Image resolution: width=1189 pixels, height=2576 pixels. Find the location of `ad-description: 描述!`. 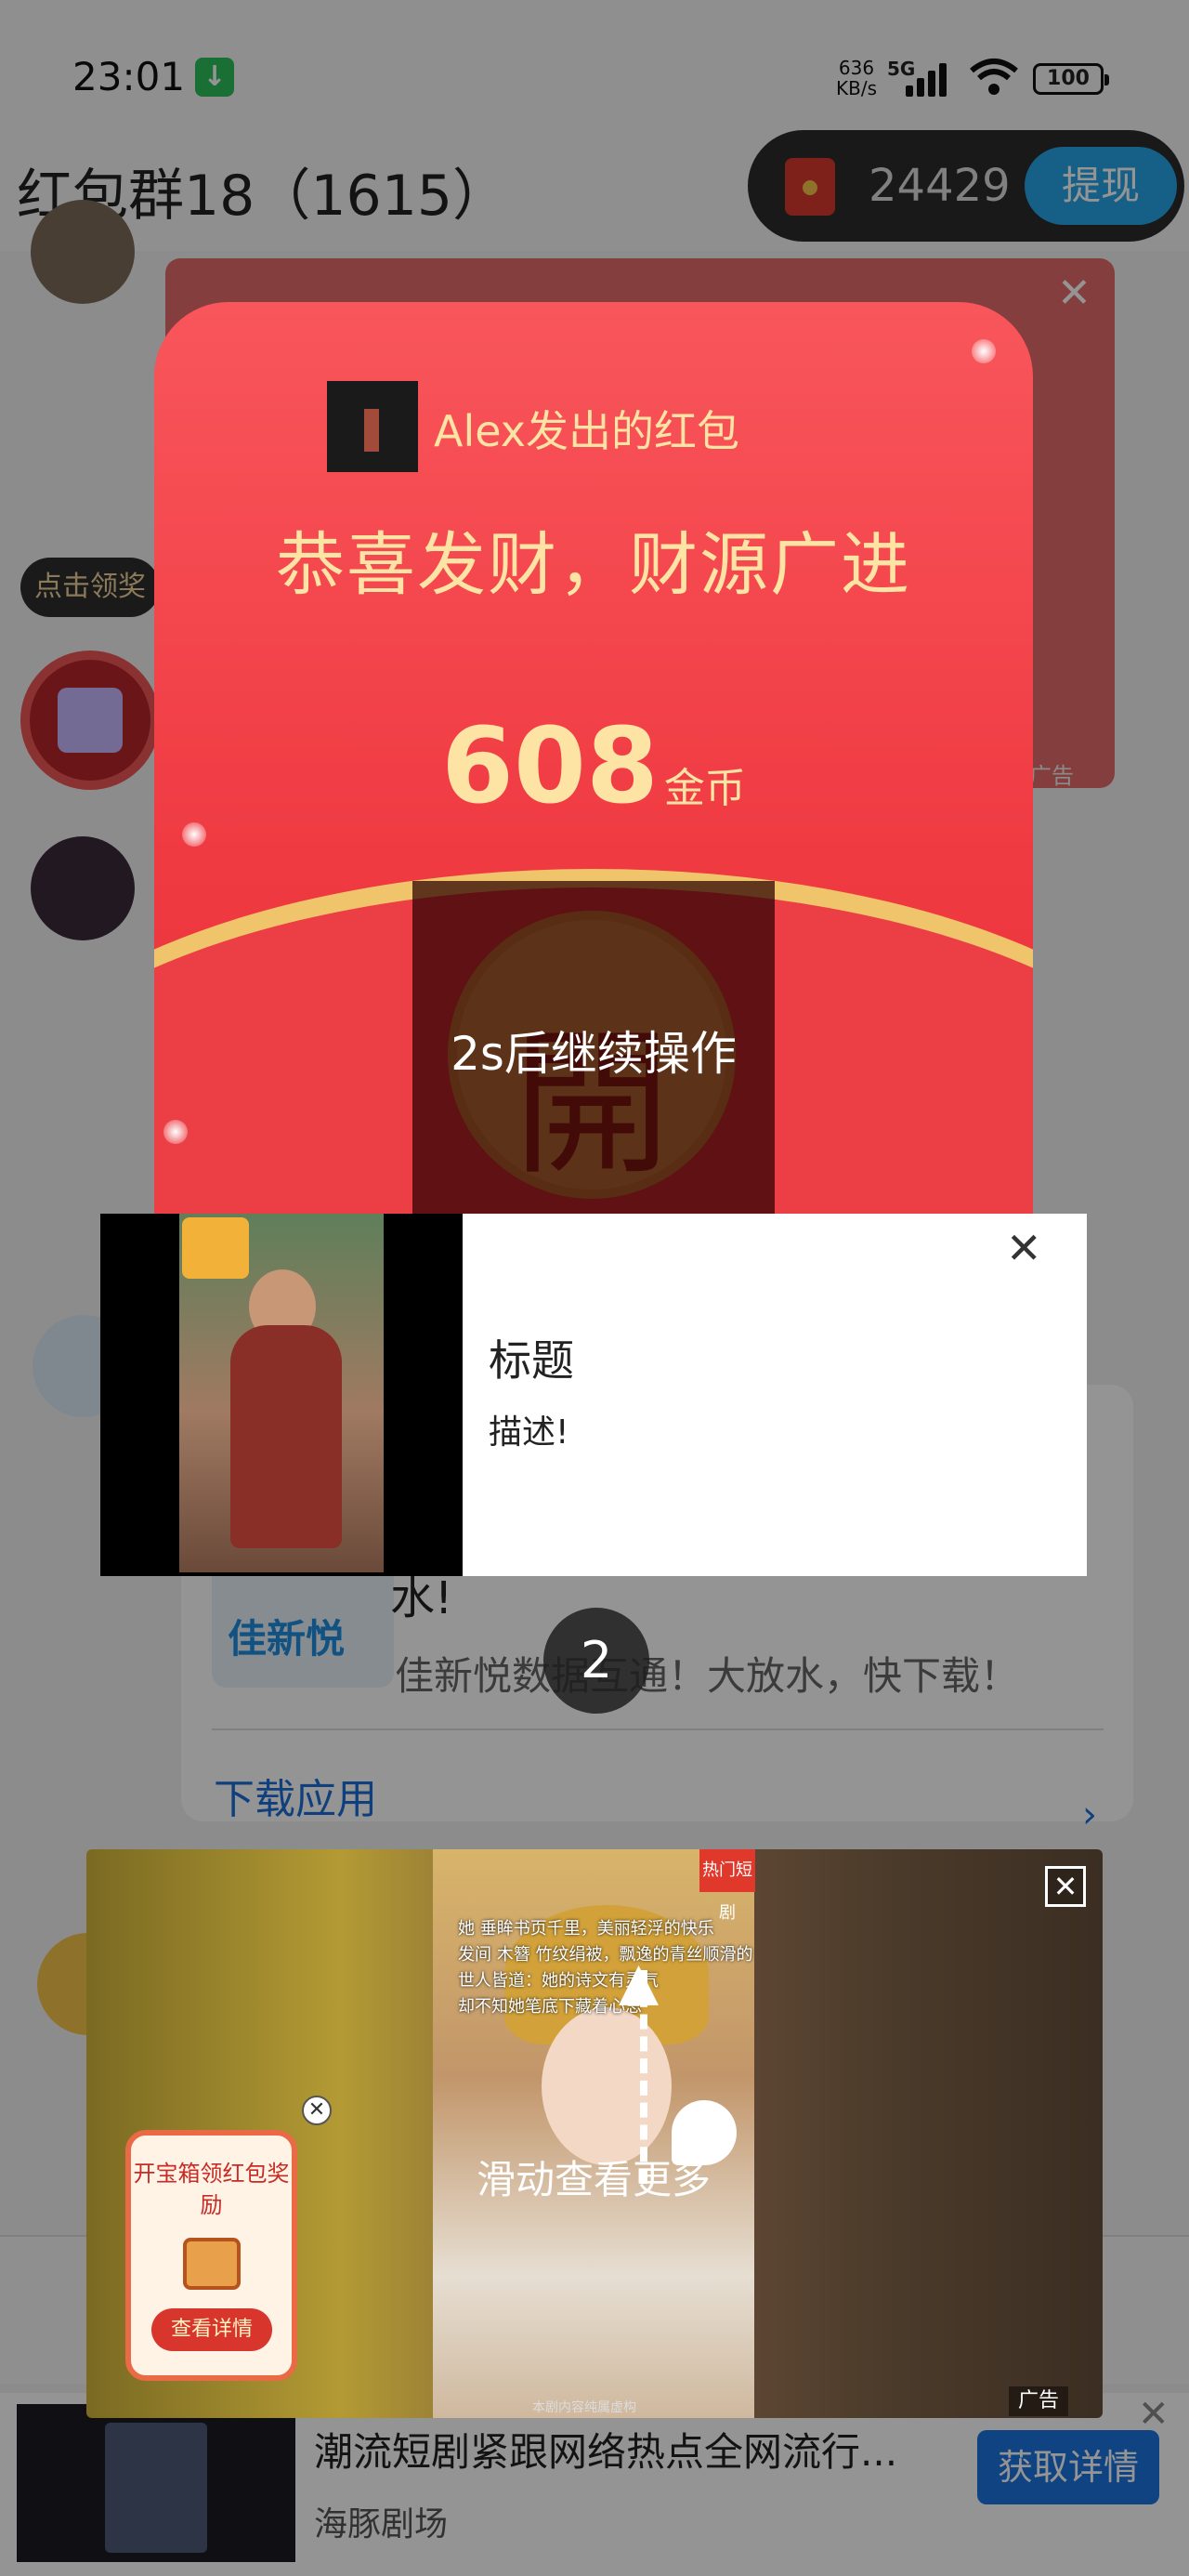

ad-description: 描述! is located at coordinates (529, 1432).